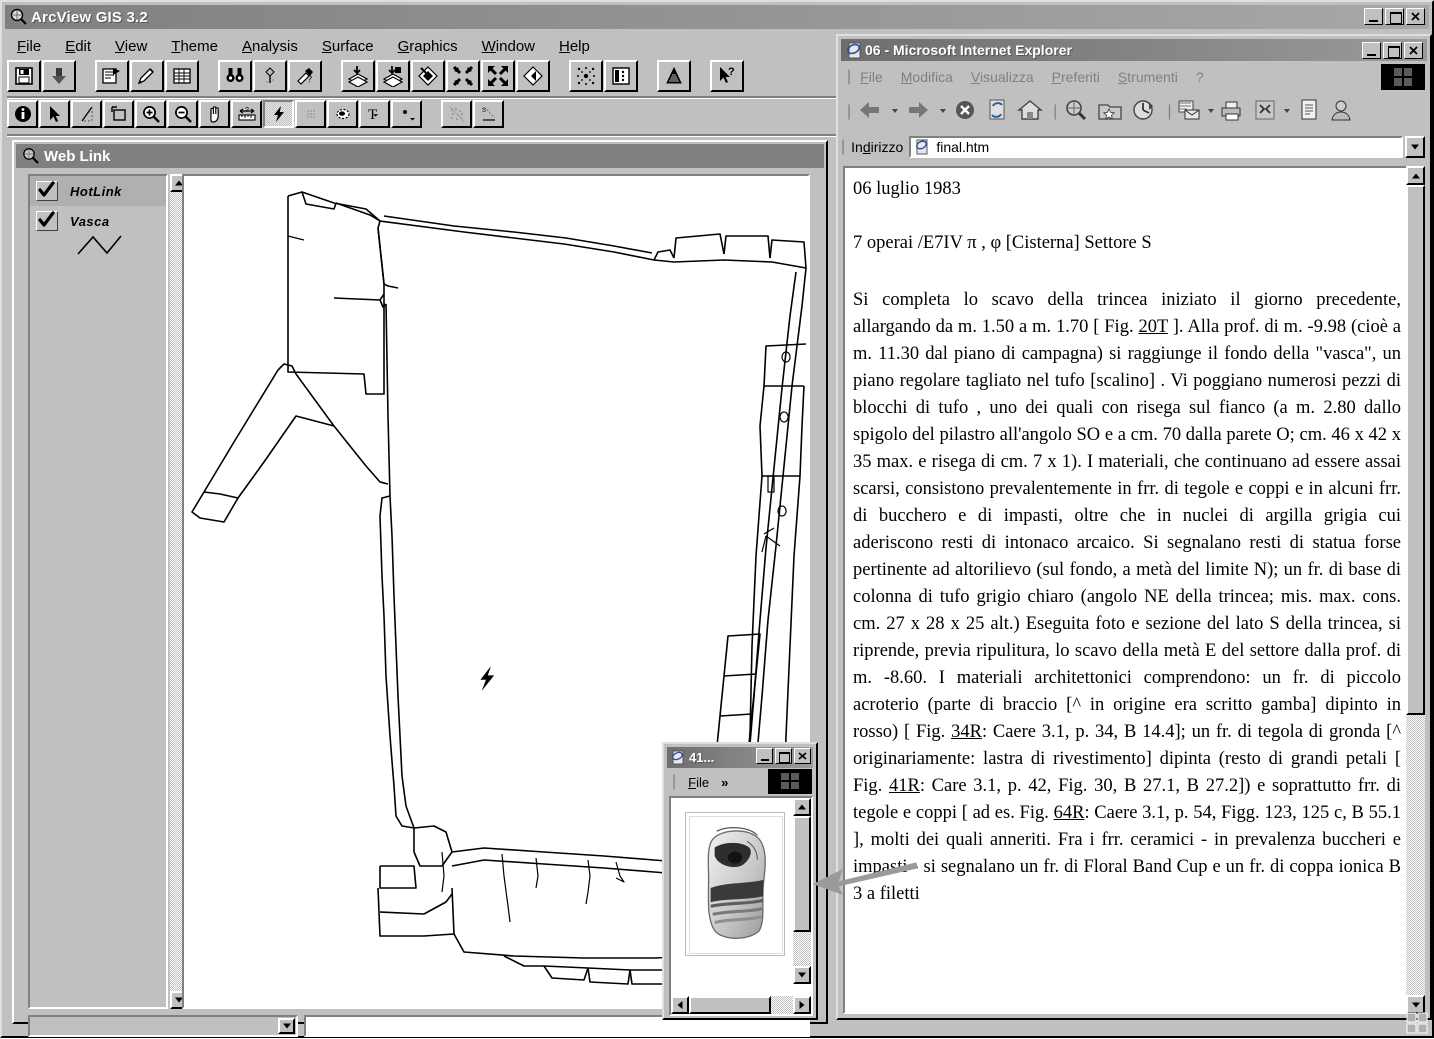 This screenshot has height=1039, width=1434. Describe the element at coordinates (1190, 112) in the screenshot. I see `mail-icon` at that location.